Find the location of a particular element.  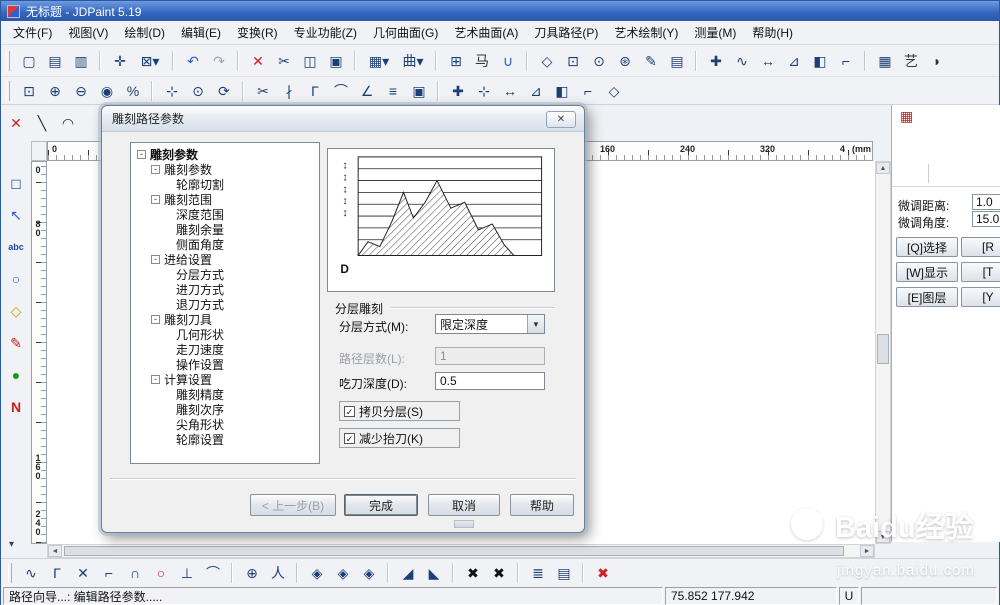

tree-item: - 进给设置 is located at coordinates (225, 259).